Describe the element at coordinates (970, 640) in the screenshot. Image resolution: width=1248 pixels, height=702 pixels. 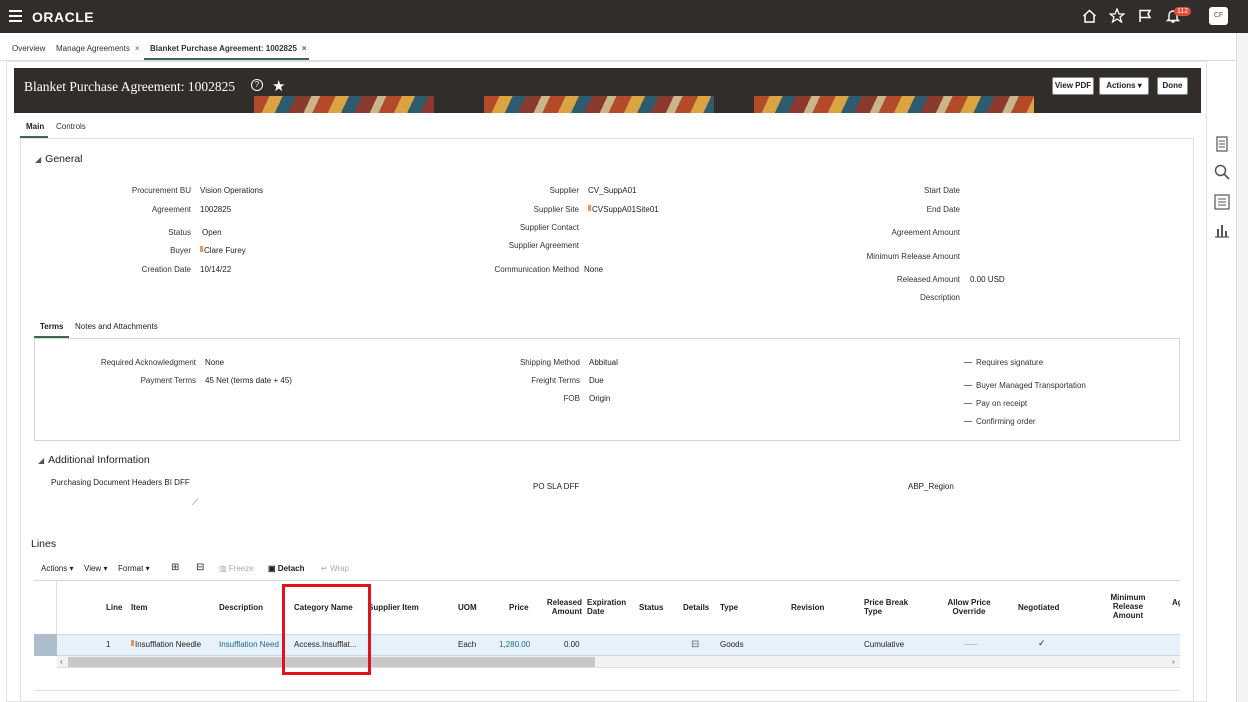
I see `allow-price-override-checkbox: ___` at that location.